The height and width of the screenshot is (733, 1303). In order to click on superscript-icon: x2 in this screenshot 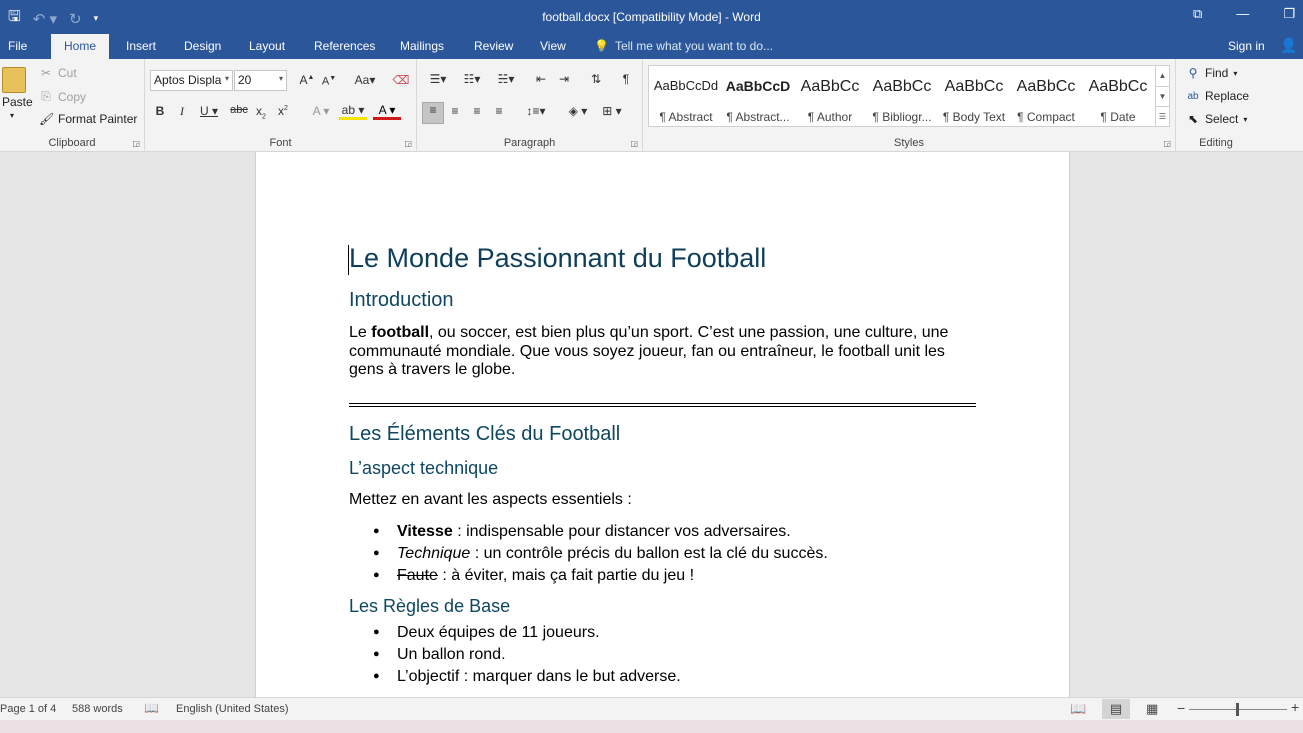, I will do `click(283, 111)`.